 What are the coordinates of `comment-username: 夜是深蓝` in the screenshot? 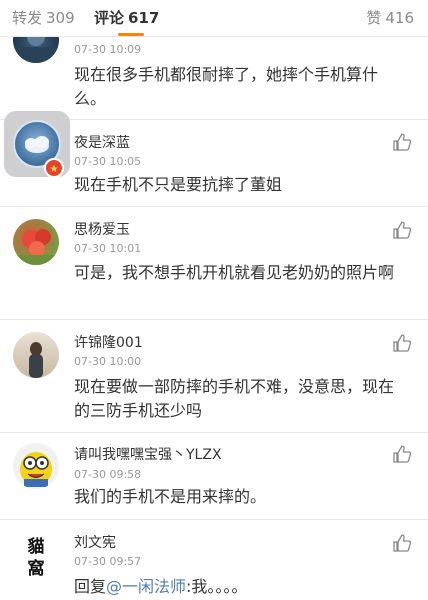 It's located at (102, 142).